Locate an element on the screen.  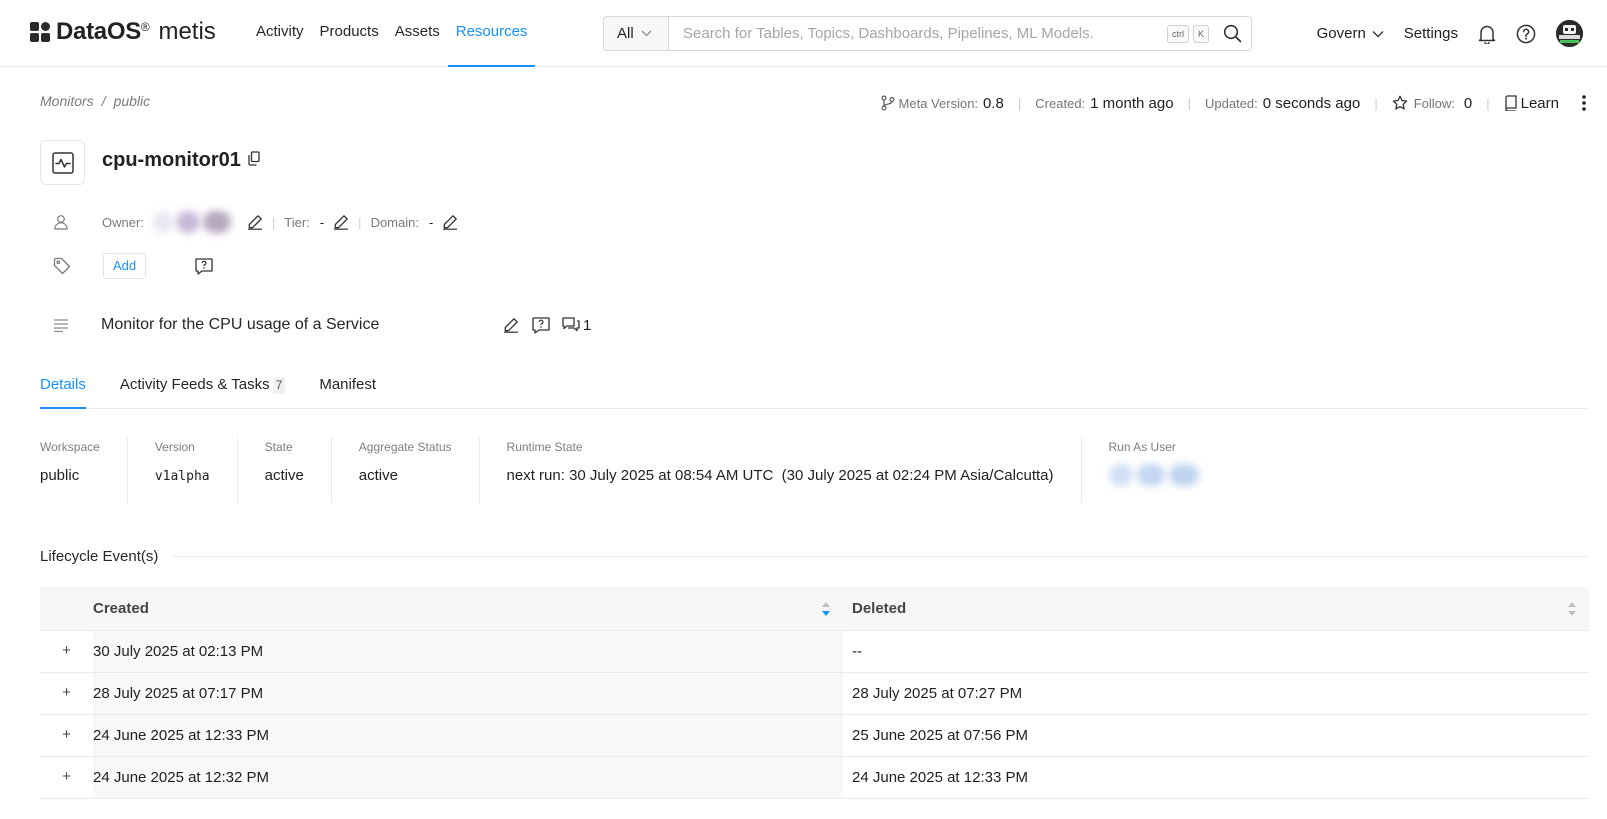
tab-details: Details is located at coordinates (63, 386).